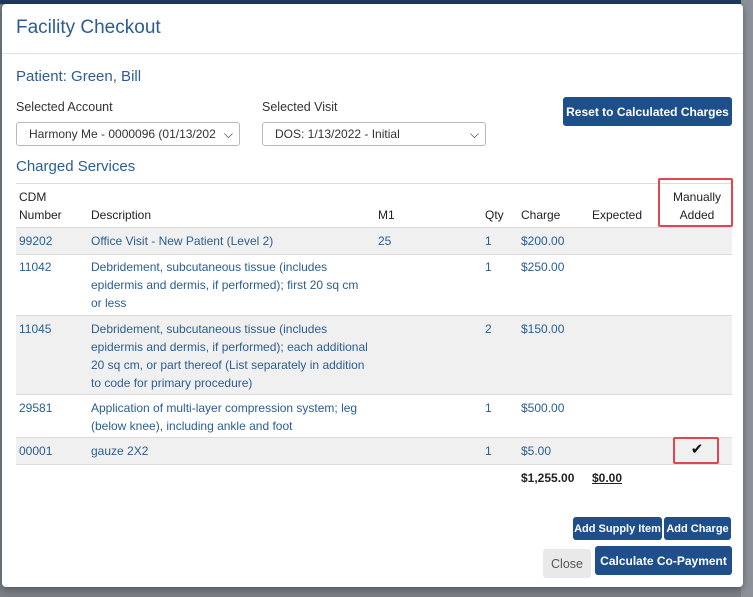 The width and height of the screenshot is (753, 597). Describe the element at coordinates (122, 134) in the screenshot. I see `account-select-value: Harmony Me - 0000096 (01/13/202` at that location.